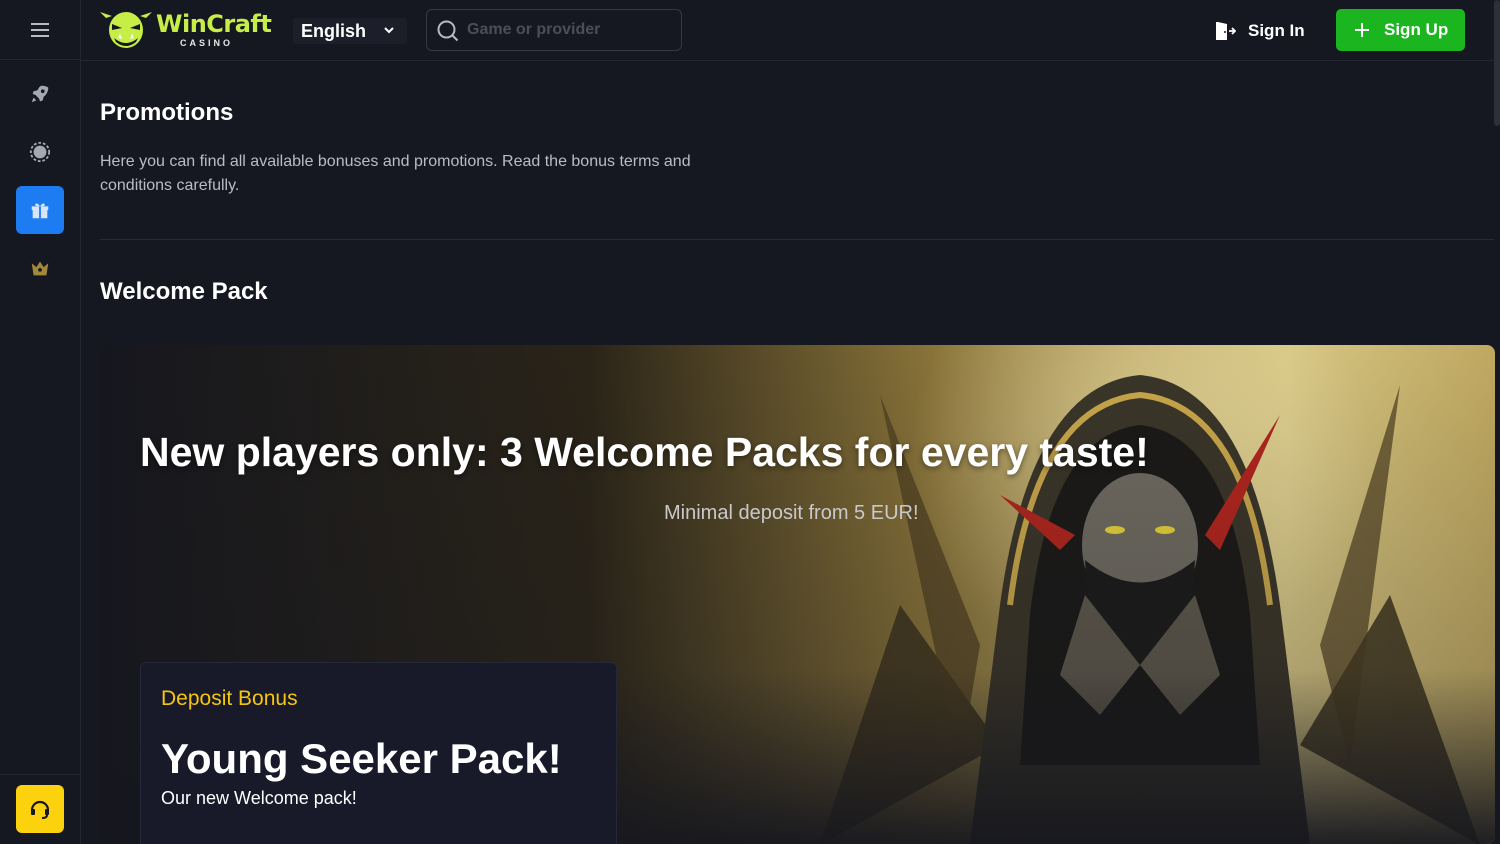  What do you see at coordinates (40, 422) in the screenshot?
I see `sidebar` at bounding box center [40, 422].